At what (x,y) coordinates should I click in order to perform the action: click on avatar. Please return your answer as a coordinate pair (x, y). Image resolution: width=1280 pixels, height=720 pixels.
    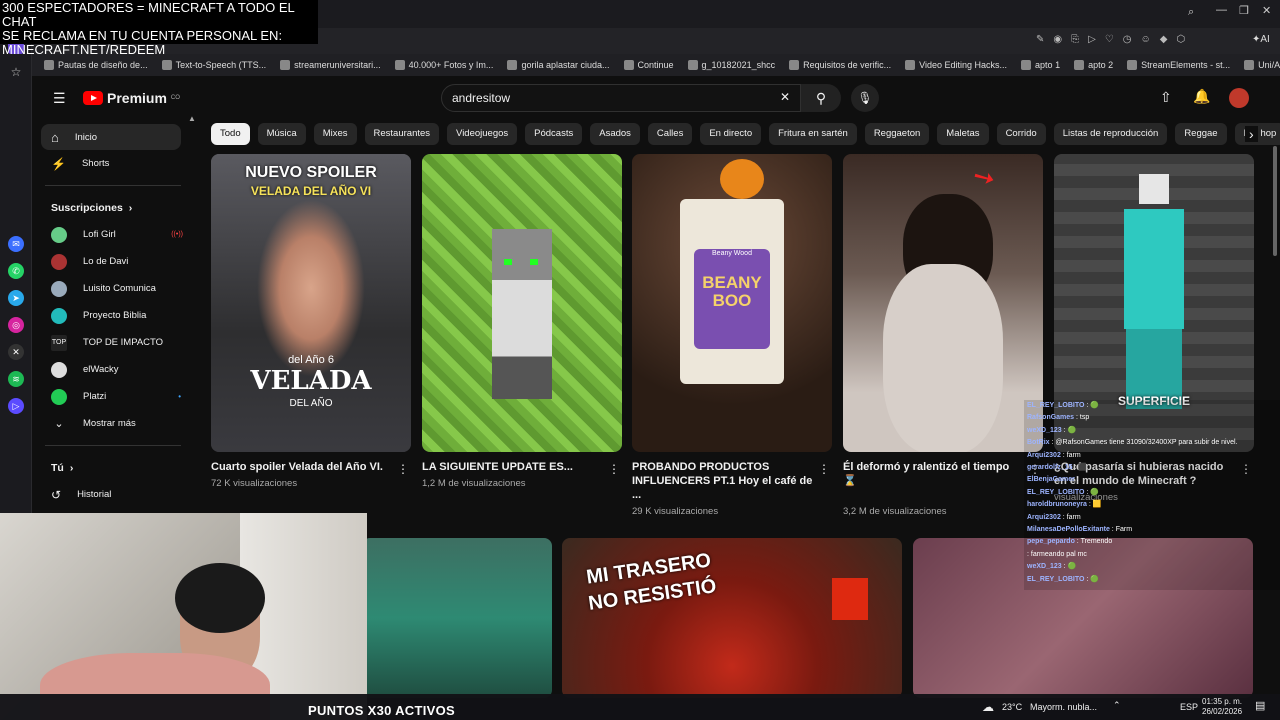
    Looking at the image, I should click on (1239, 98).